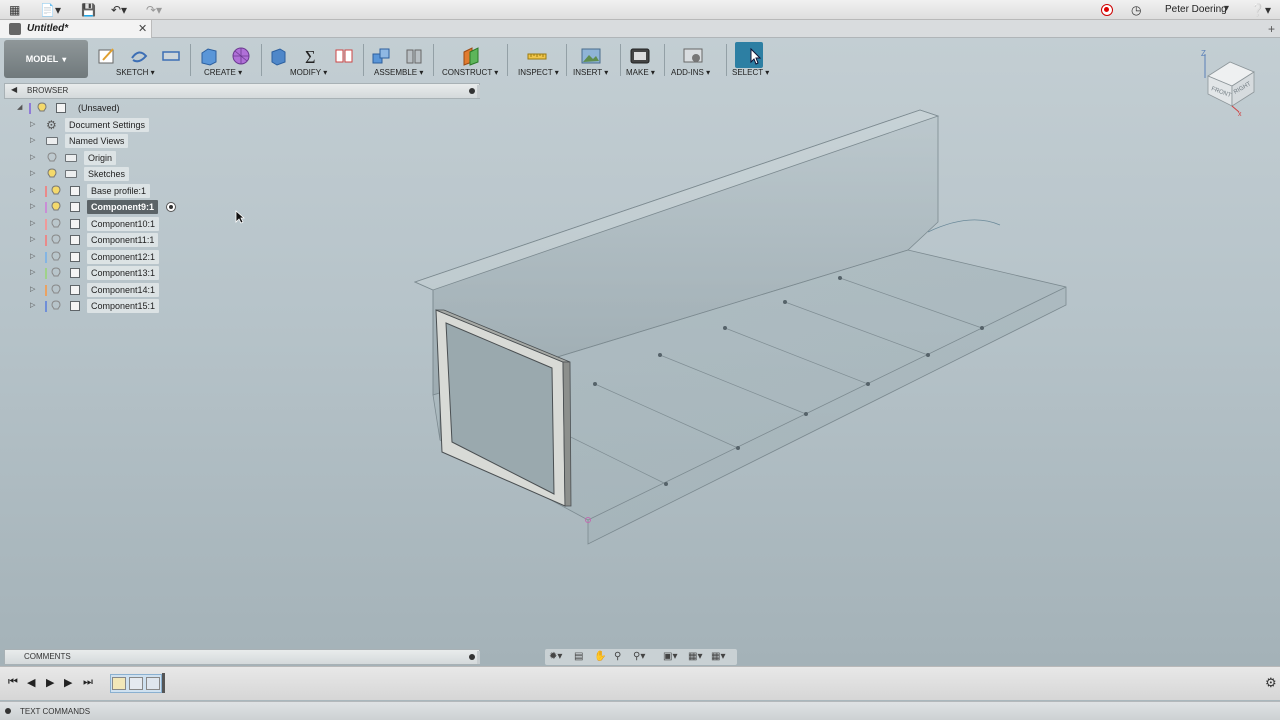  I want to click on scripts-addins-icon, so click(693, 56).